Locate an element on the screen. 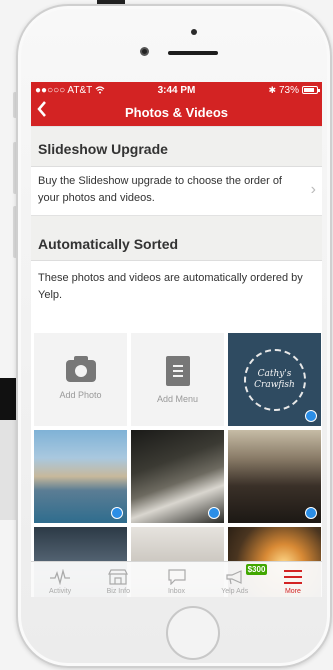 The height and width of the screenshot is (670, 333). wifi-icon is located at coordinates (100, 90).